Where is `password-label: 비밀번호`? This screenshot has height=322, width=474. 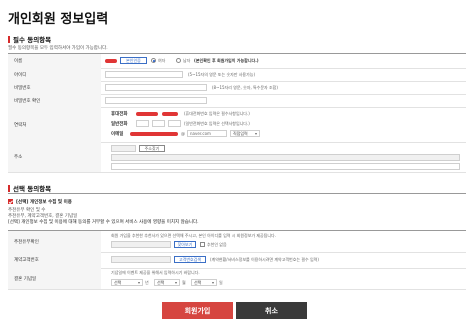 password-label: 비밀번호 is located at coordinates (54, 87).